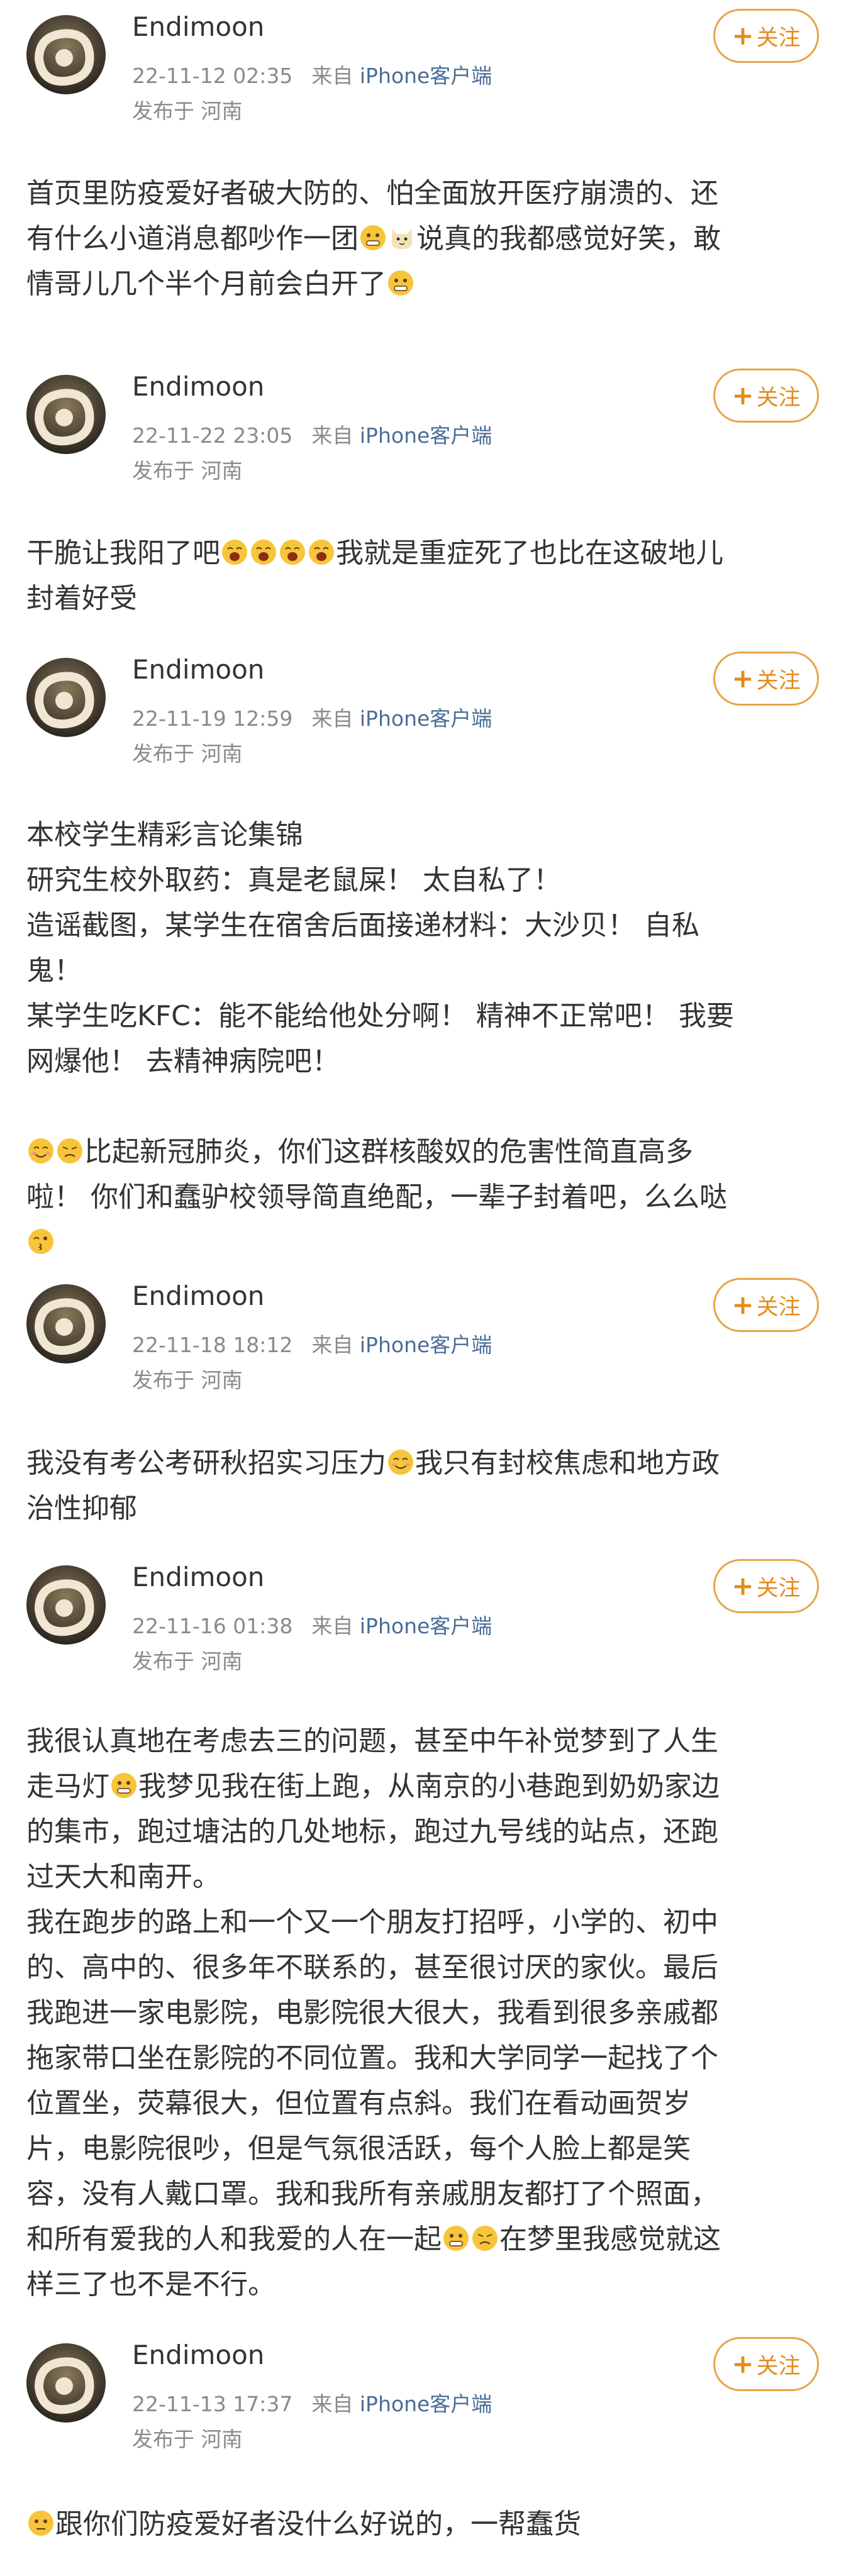 The height and width of the screenshot is (2576, 846). What do you see at coordinates (206, 284) in the screenshot?
I see `text-segment: 情哥儿几个半个月前会白开了` at bounding box center [206, 284].